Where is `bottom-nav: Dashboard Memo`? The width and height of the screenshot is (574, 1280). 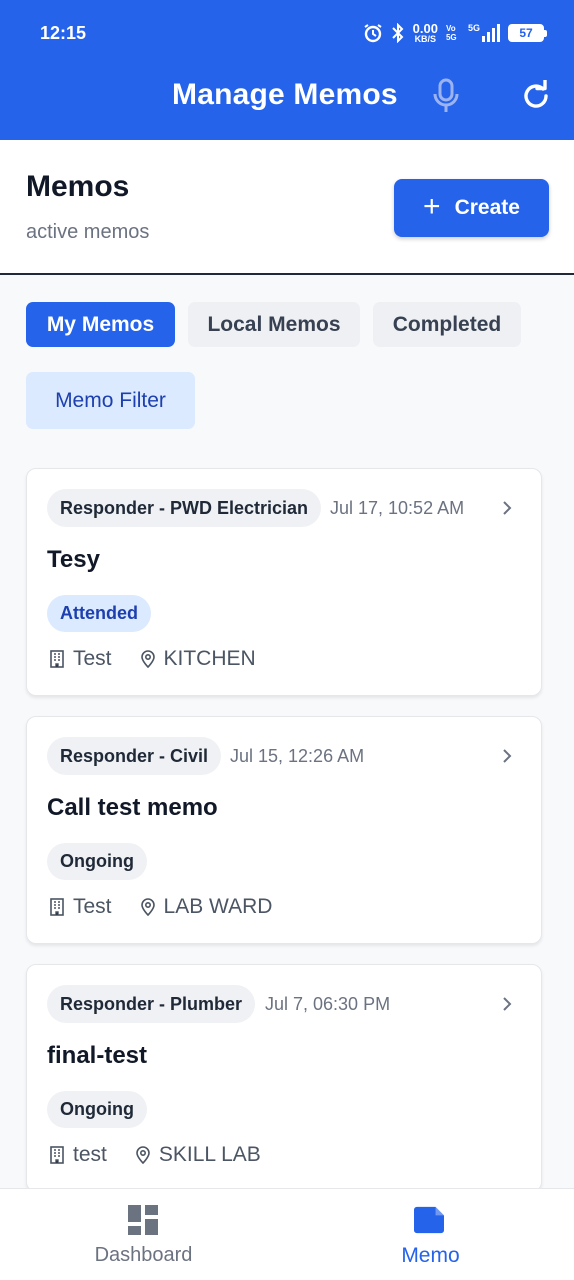 bottom-nav: Dashboard Memo is located at coordinates (287, 1234).